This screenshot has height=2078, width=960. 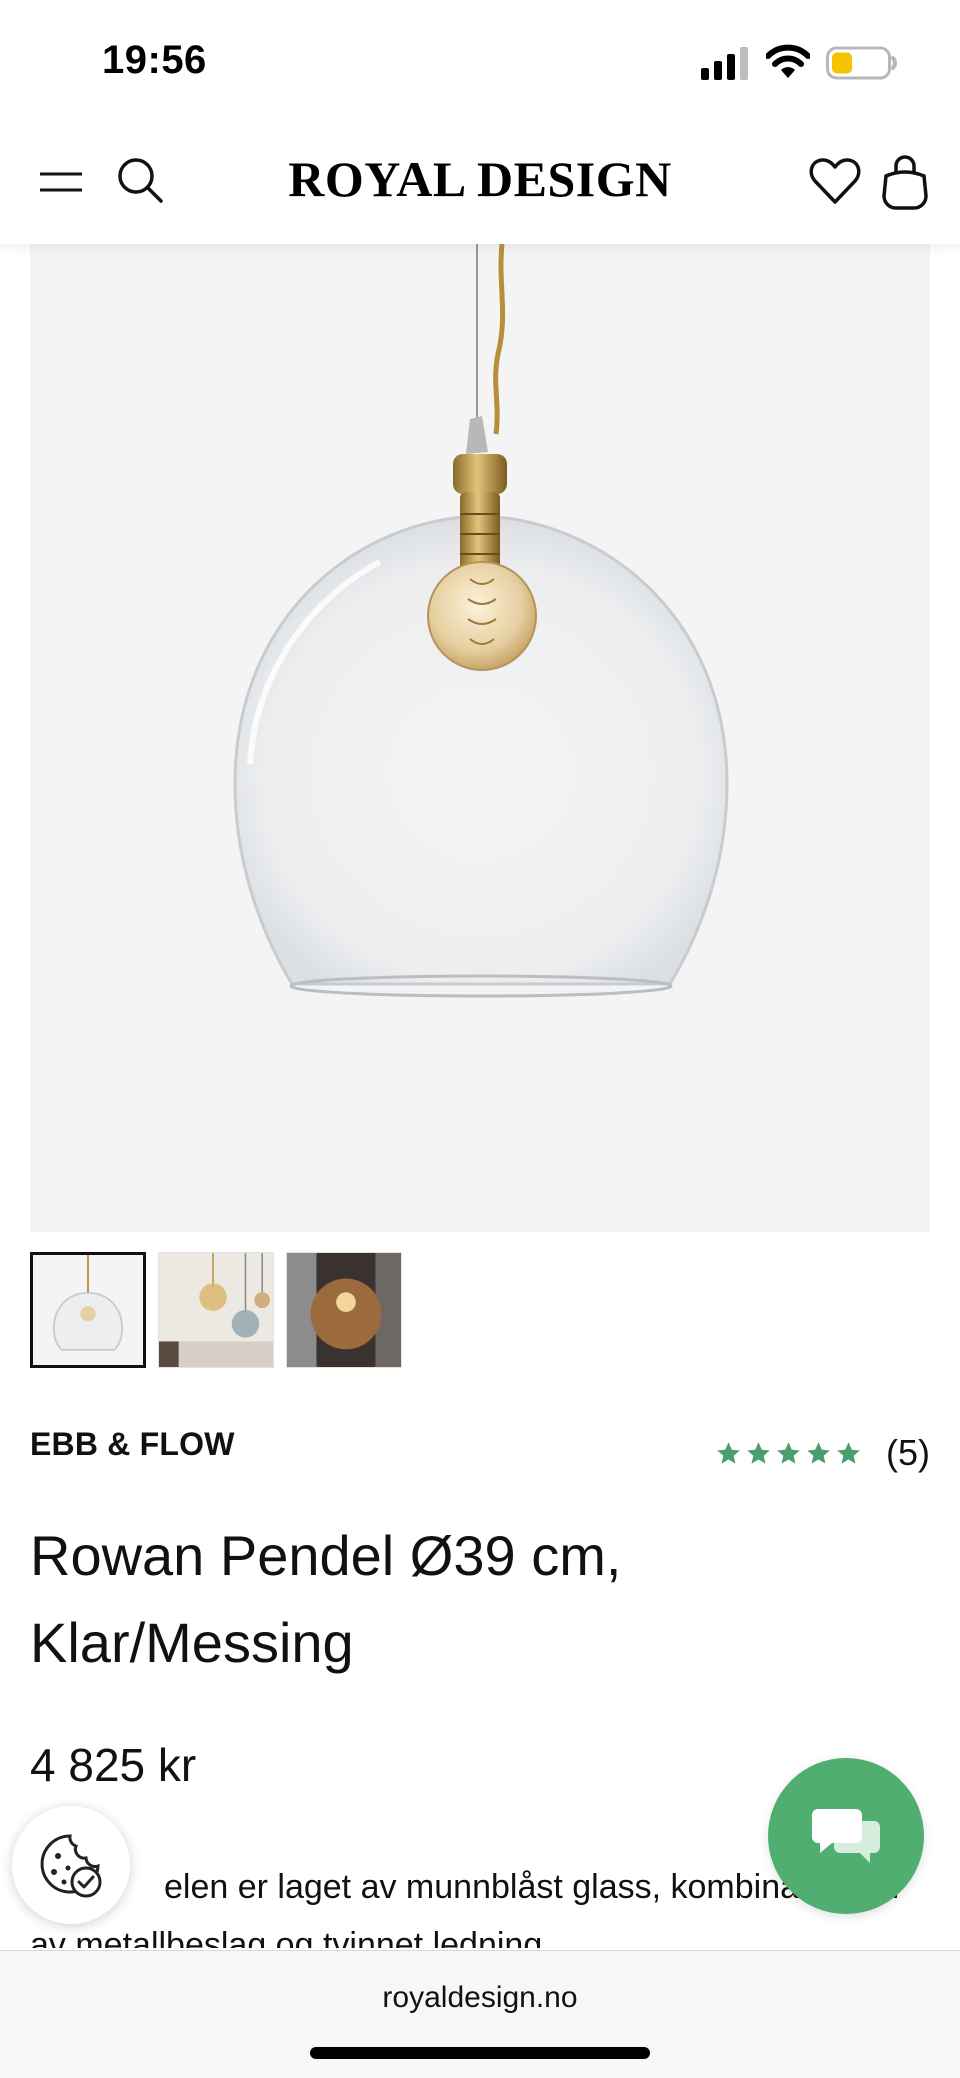 I want to click on chat-bubbles-icon, so click(x=846, y=1836).